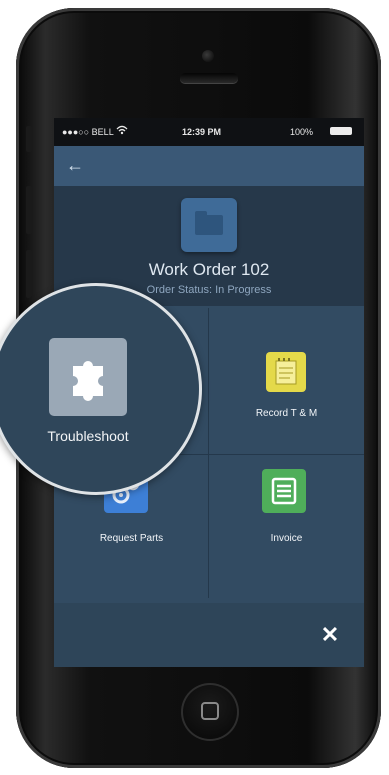 This screenshot has height=775, width=389. What do you see at coordinates (88, 132) in the screenshot?
I see `carrier-label: ●●●○○ BELL` at bounding box center [88, 132].